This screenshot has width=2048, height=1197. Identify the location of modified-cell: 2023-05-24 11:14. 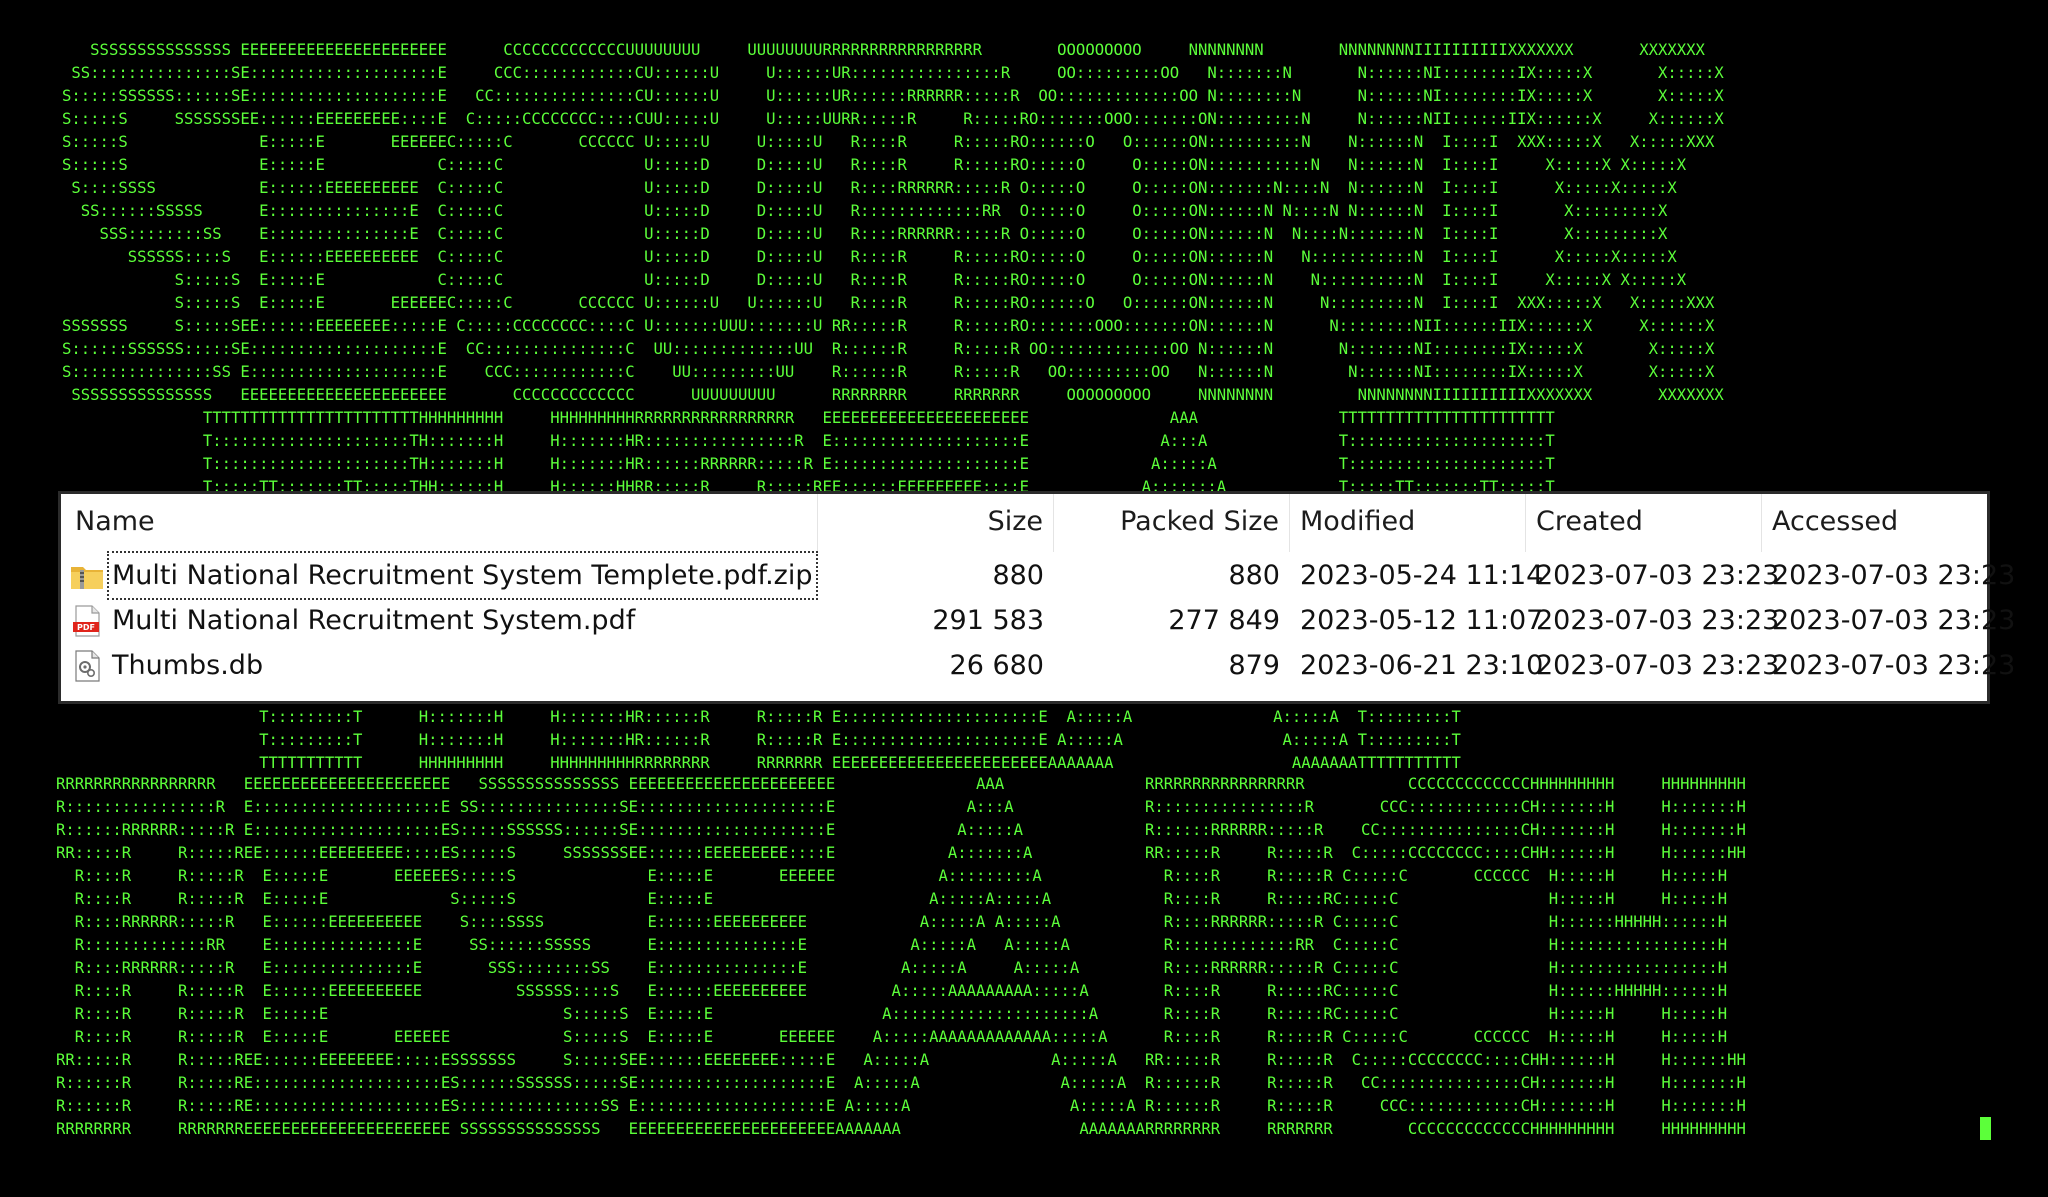
(1422, 575).